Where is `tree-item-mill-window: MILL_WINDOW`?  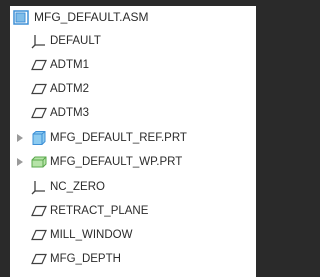
tree-item-mill-window: MILL_WINDOW is located at coordinates (133, 235).